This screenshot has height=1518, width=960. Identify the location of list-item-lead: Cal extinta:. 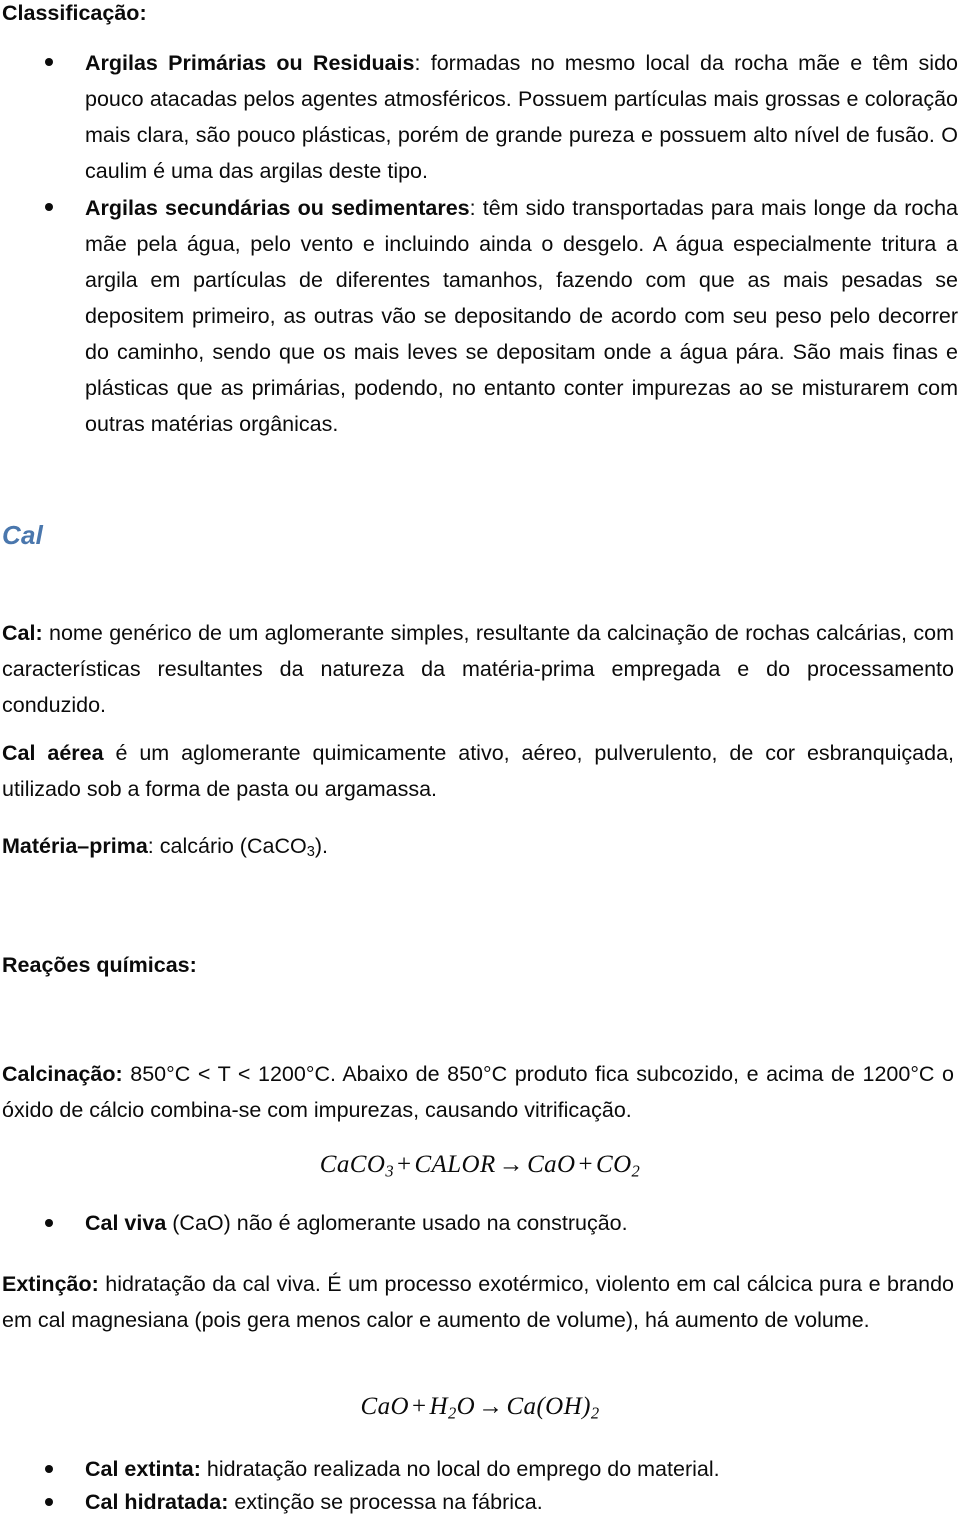
(143, 1469).